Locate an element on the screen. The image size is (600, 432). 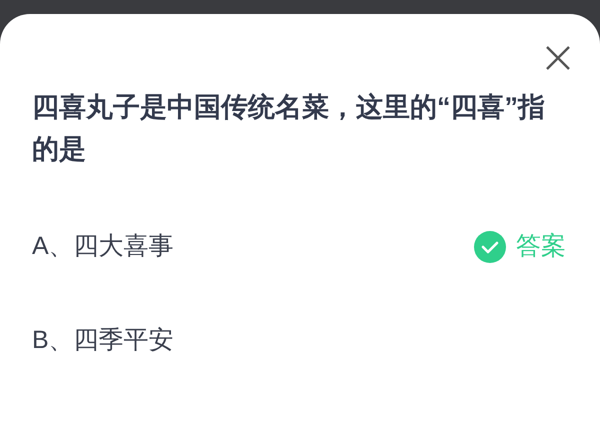
answer-label: 答案 is located at coordinates (541, 246).